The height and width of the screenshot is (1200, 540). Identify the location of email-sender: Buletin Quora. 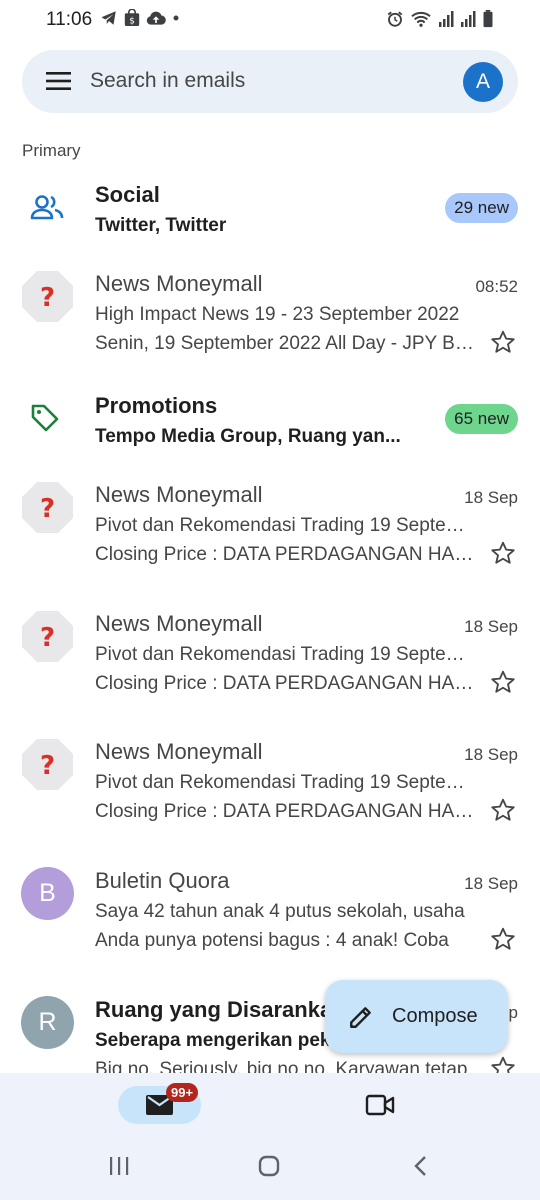
(162, 880).